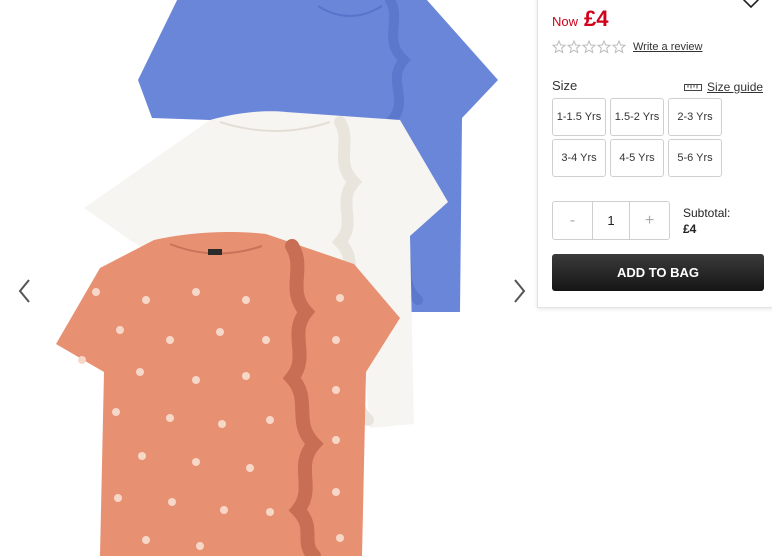 The image size is (772, 556). What do you see at coordinates (579, 158) in the screenshot?
I see `size-option: 3-4 Yrs` at bounding box center [579, 158].